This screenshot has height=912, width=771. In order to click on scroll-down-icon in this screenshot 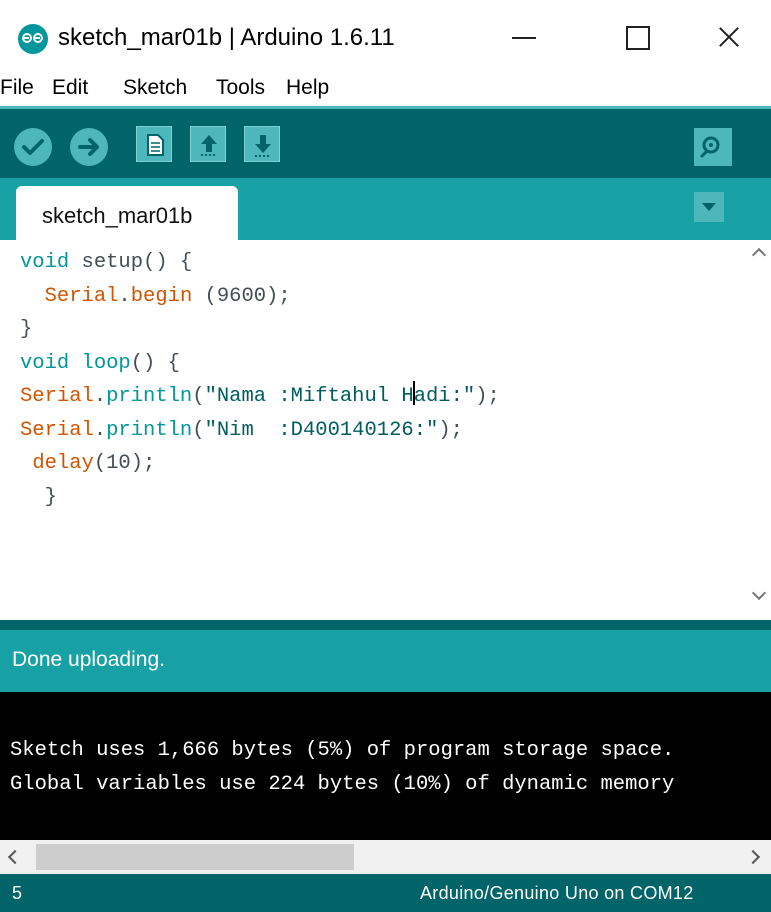, I will do `click(759, 593)`.